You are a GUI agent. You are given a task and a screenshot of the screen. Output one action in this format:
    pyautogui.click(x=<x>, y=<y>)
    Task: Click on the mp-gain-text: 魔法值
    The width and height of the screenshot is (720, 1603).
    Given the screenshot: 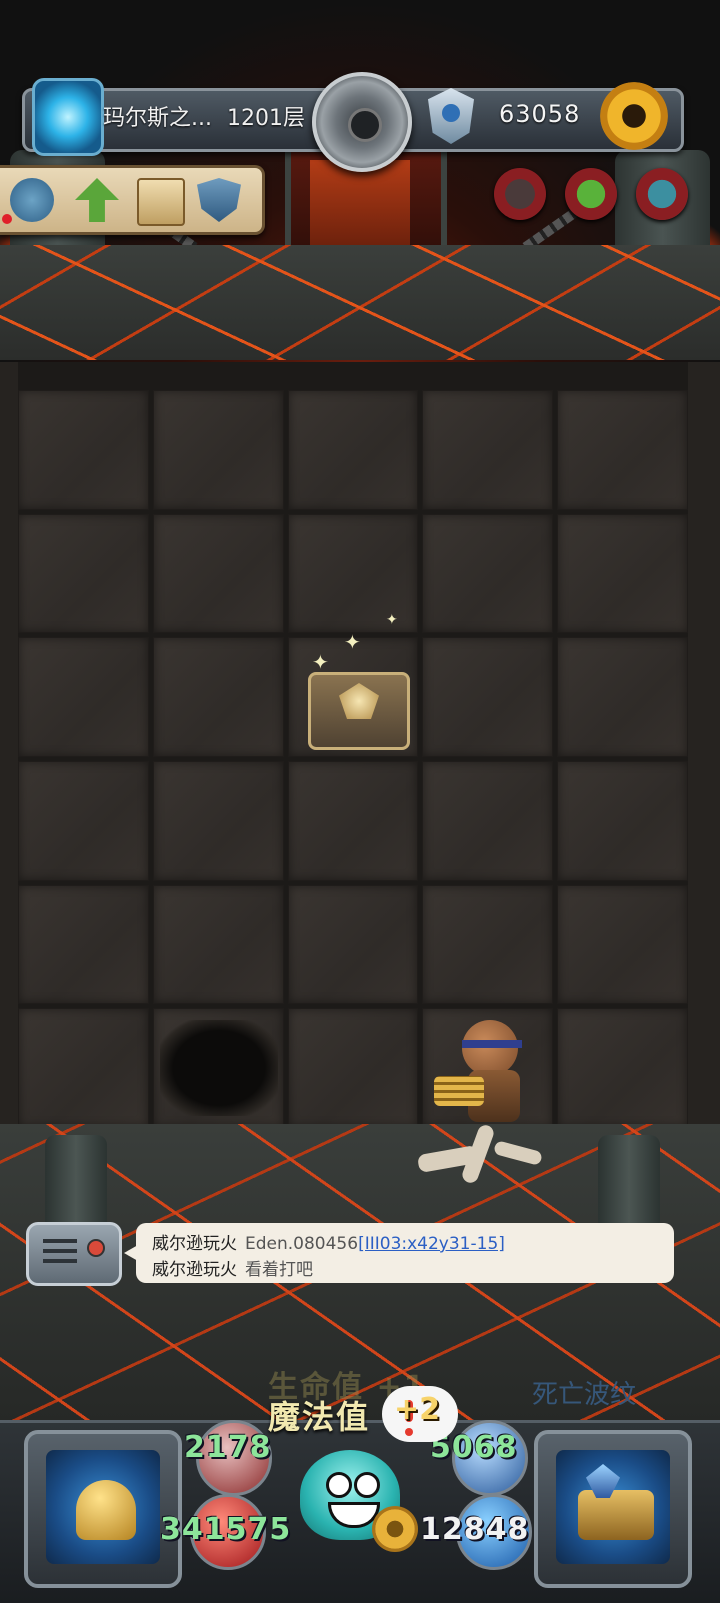 What is the action you would take?
    pyautogui.click(x=319, y=1417)
    